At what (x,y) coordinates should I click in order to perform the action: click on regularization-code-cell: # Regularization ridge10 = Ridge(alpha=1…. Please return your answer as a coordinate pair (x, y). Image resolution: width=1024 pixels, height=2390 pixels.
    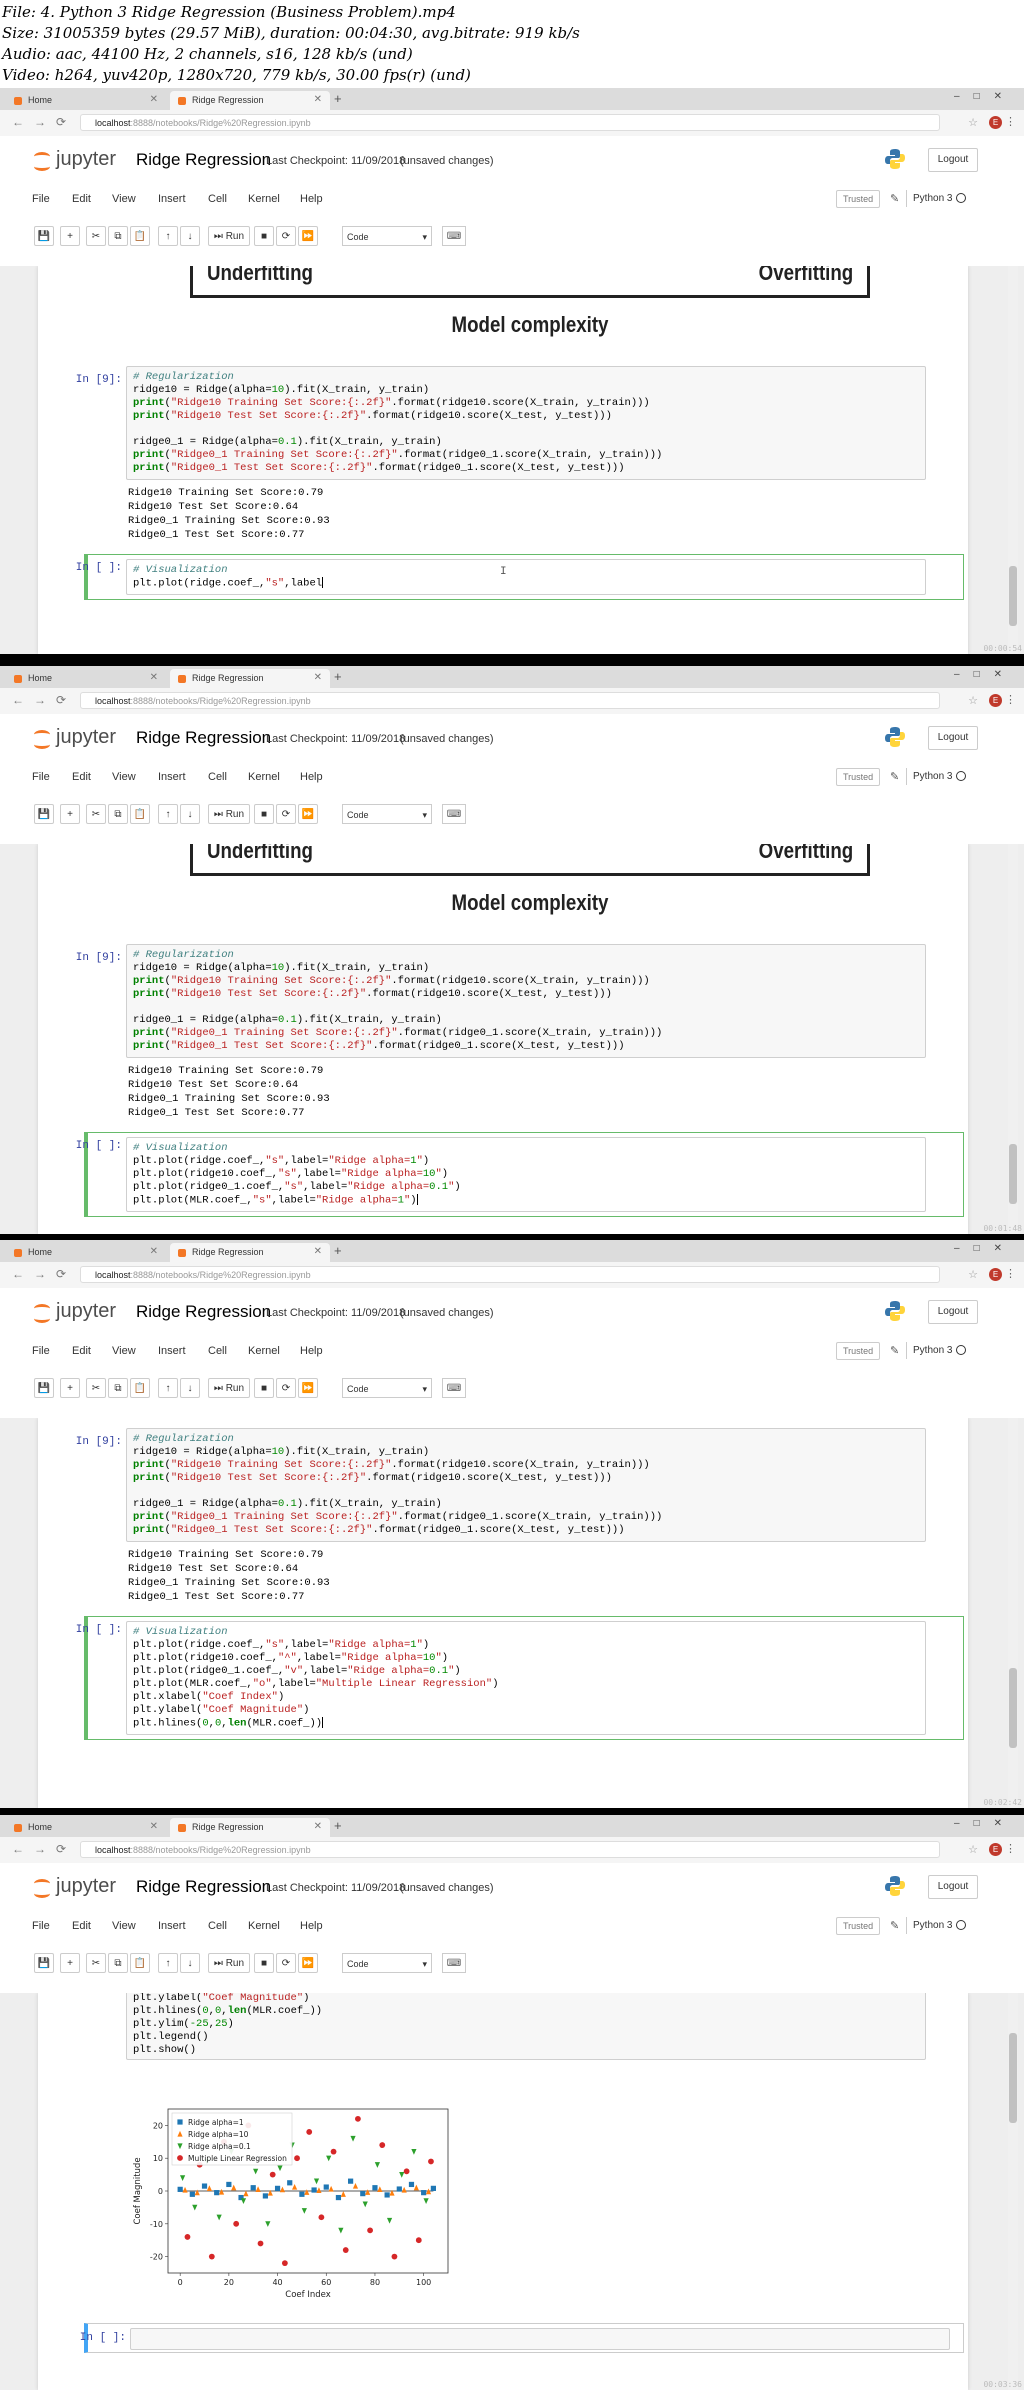
    Looking at the image, I should click on (526, 1485).